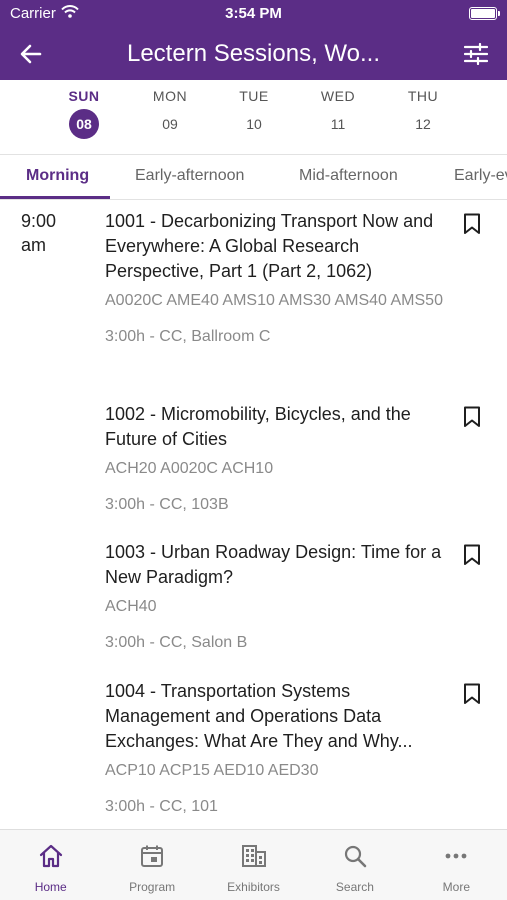 The width and height of the screenshot is (507, 900). What do you see at coordinates (355, 856) in the screenshot?
I see `search-icon` at bounding box center [355, 856].